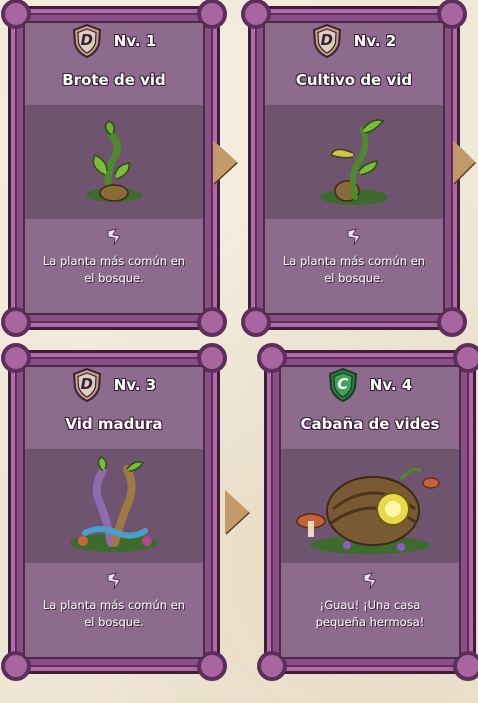 The height and width of the screenshot is (703, 478). Describe the element at coordinates (114, 80) in the screenshot. I see `card-name: Brote de vid` at that location.